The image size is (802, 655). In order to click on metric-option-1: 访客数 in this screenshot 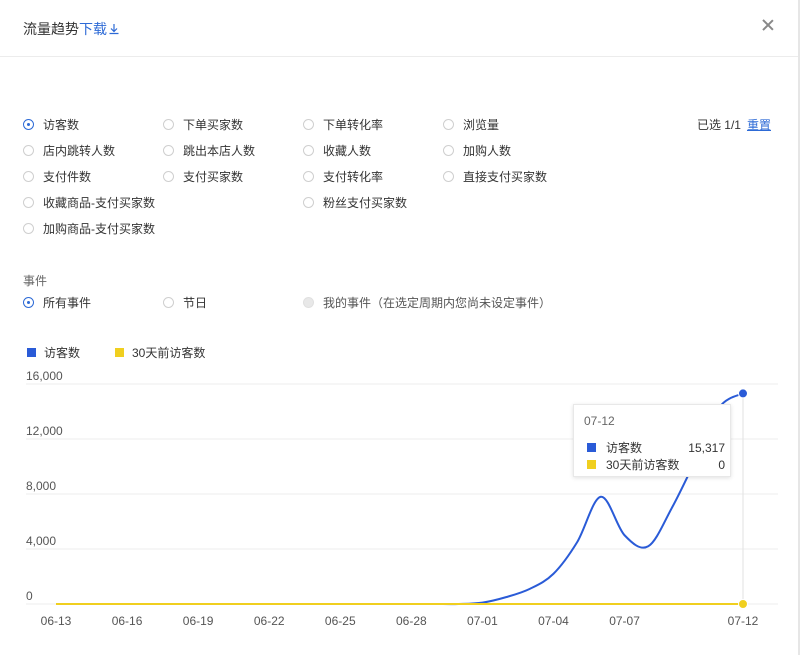, I will do `click(51, 124)`.